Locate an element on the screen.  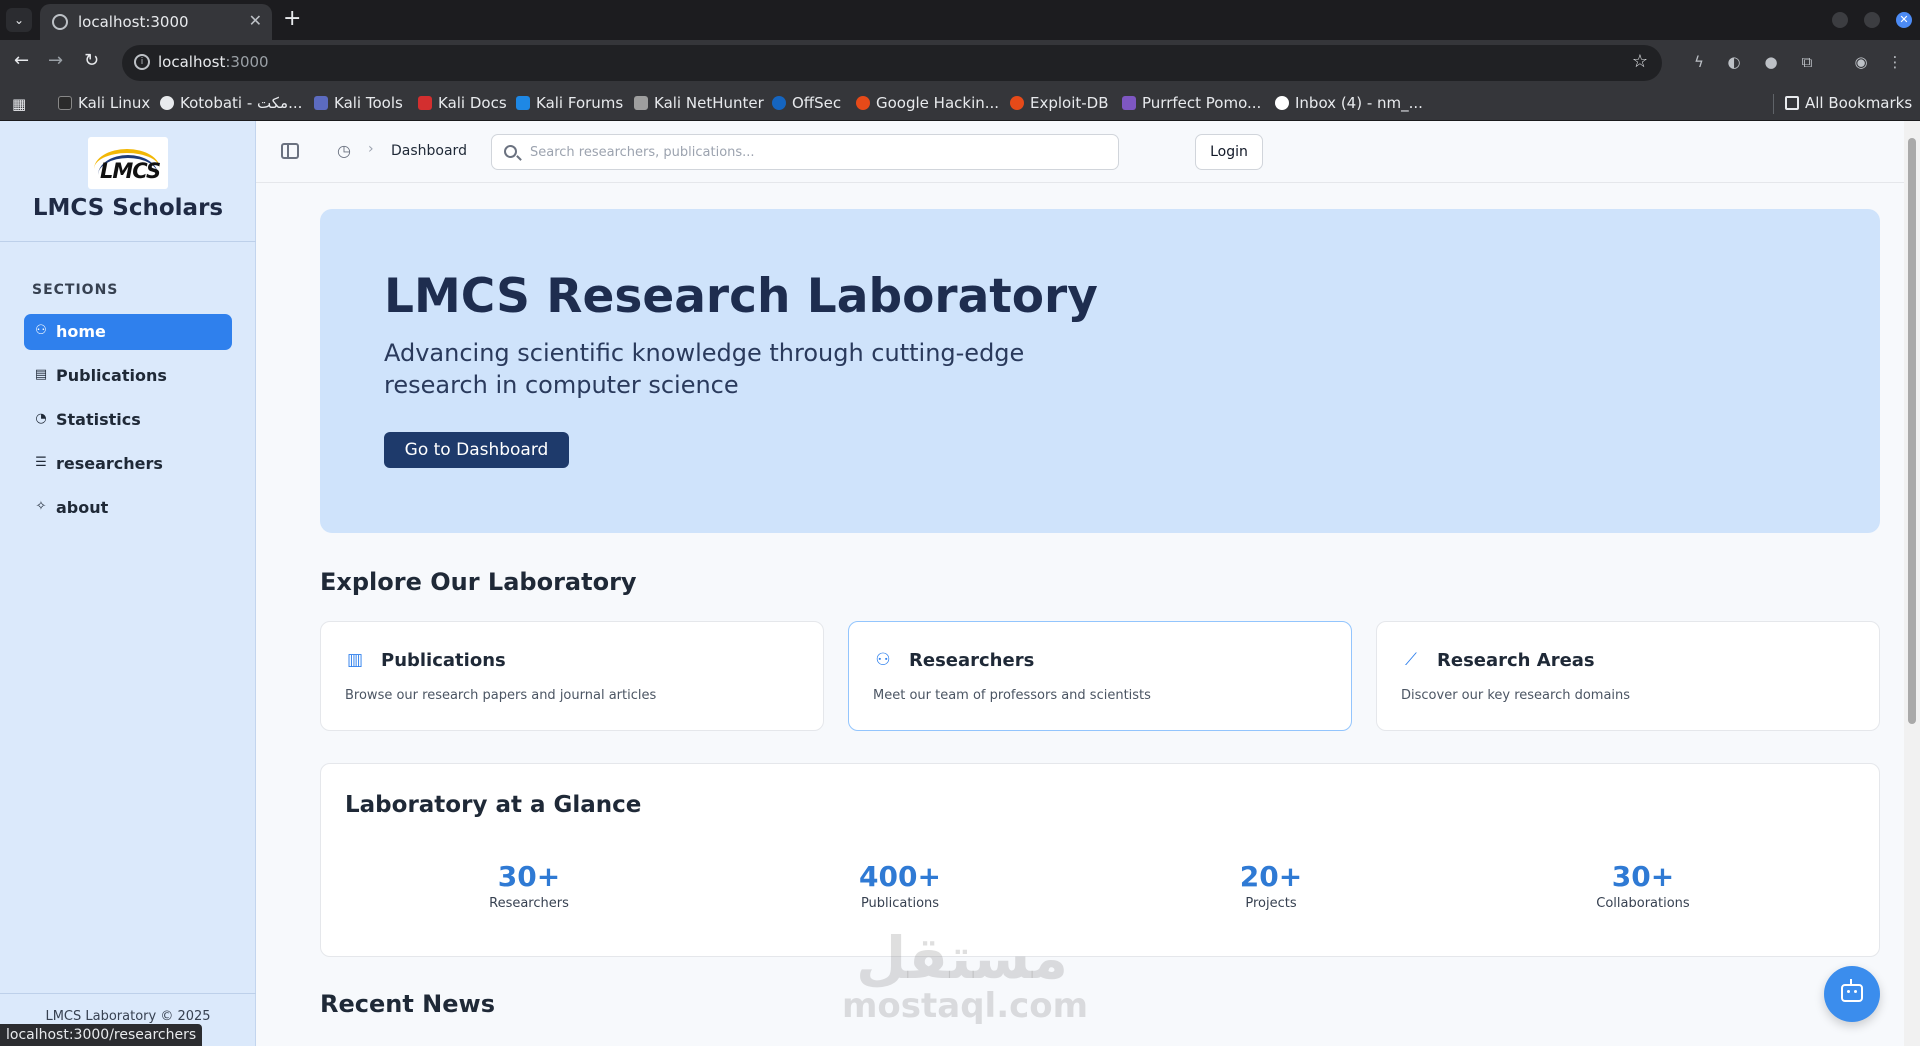
tab-search-chevron-icon: ⌄ is located at coordinates (19, 20).